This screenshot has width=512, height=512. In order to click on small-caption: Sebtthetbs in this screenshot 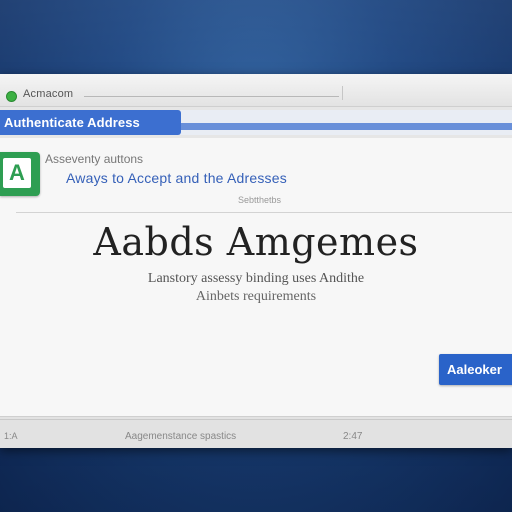, I will do `click(260, 200)`.